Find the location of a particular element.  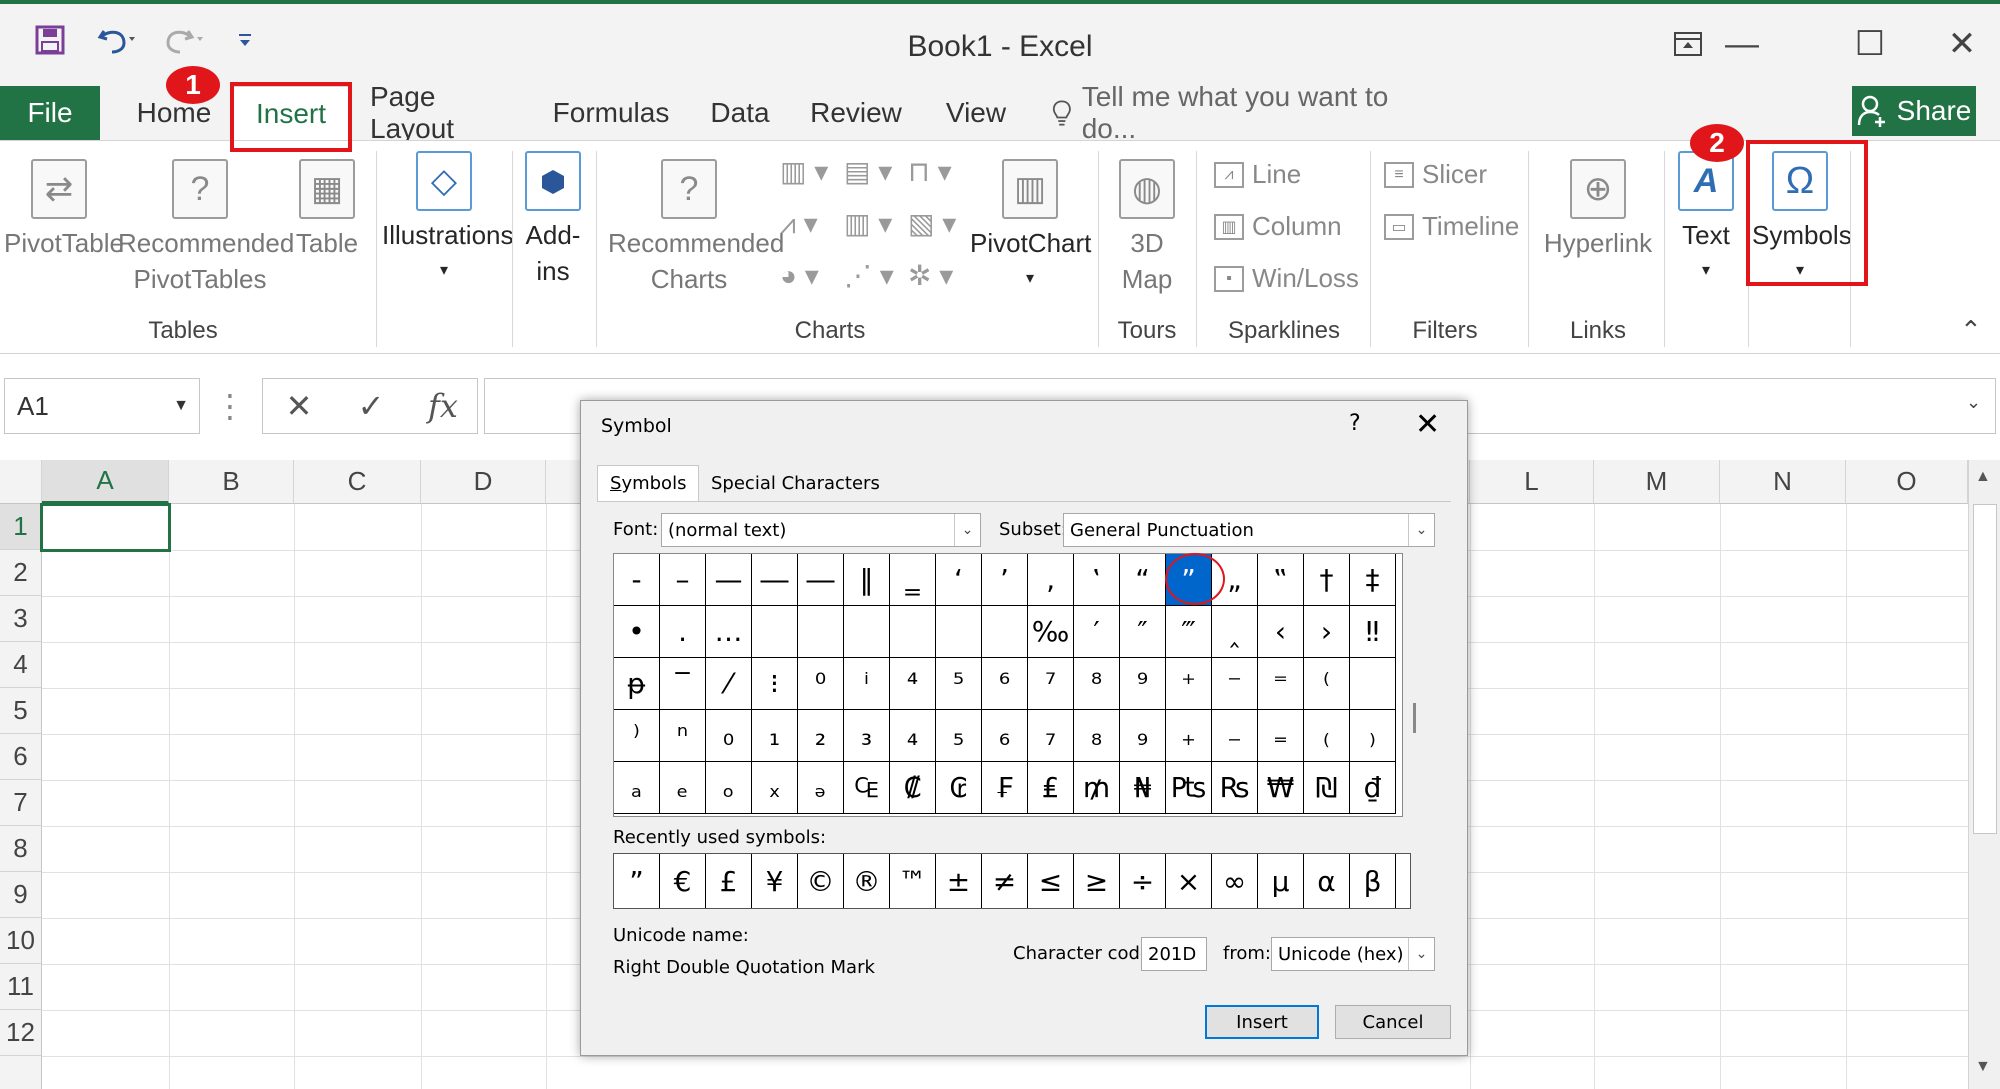

sparkline-line-button: ⩘ Line is located at coordinates (1257, 174).